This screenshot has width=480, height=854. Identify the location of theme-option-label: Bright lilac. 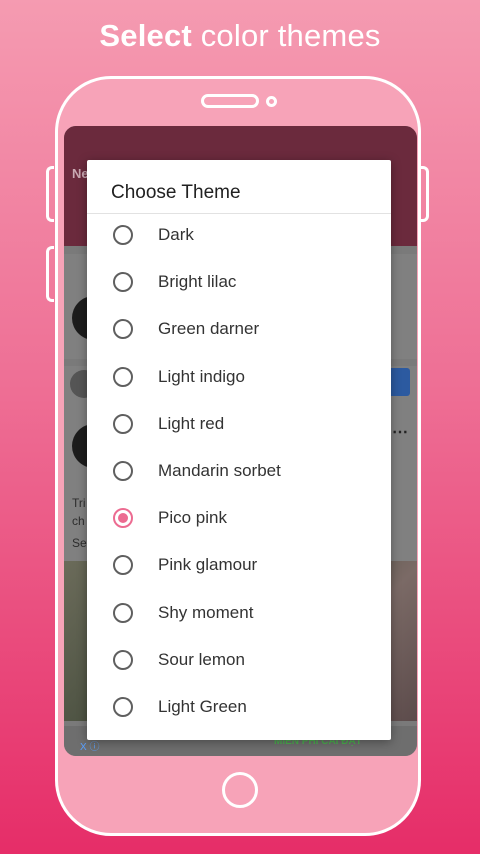
(197, 282).